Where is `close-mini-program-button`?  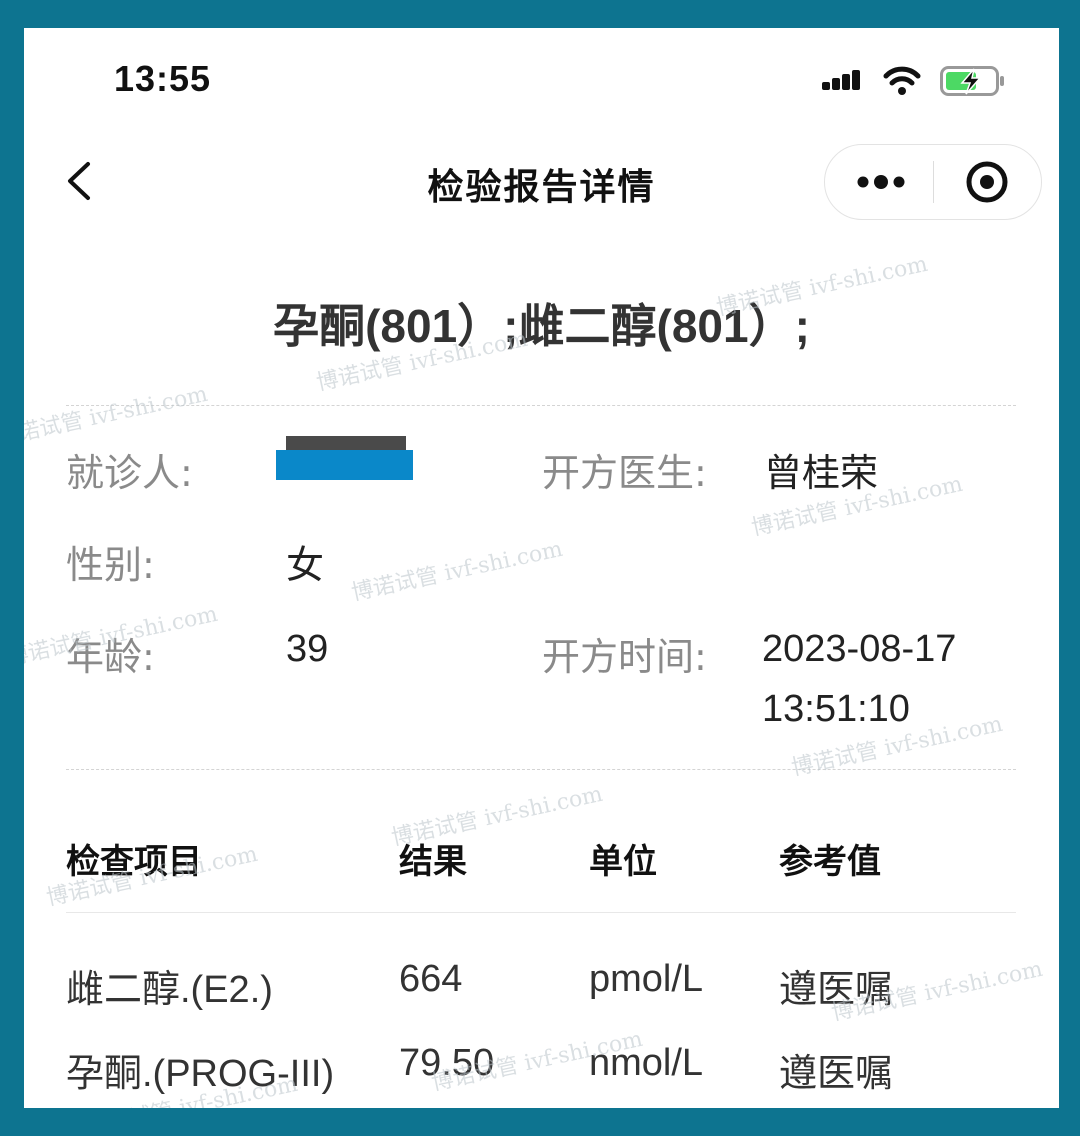
close-mini-program-button is located at coordinates (987, 182).